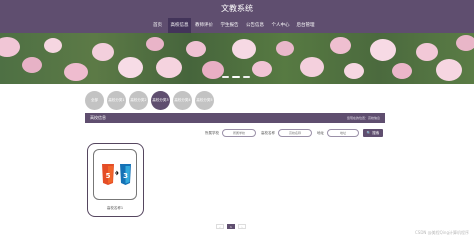 This screenshot has width=474, height=240. Describe the element at coordinates (220, 226) in the screenshot. I see `prev-page-button: ‹` at that location.